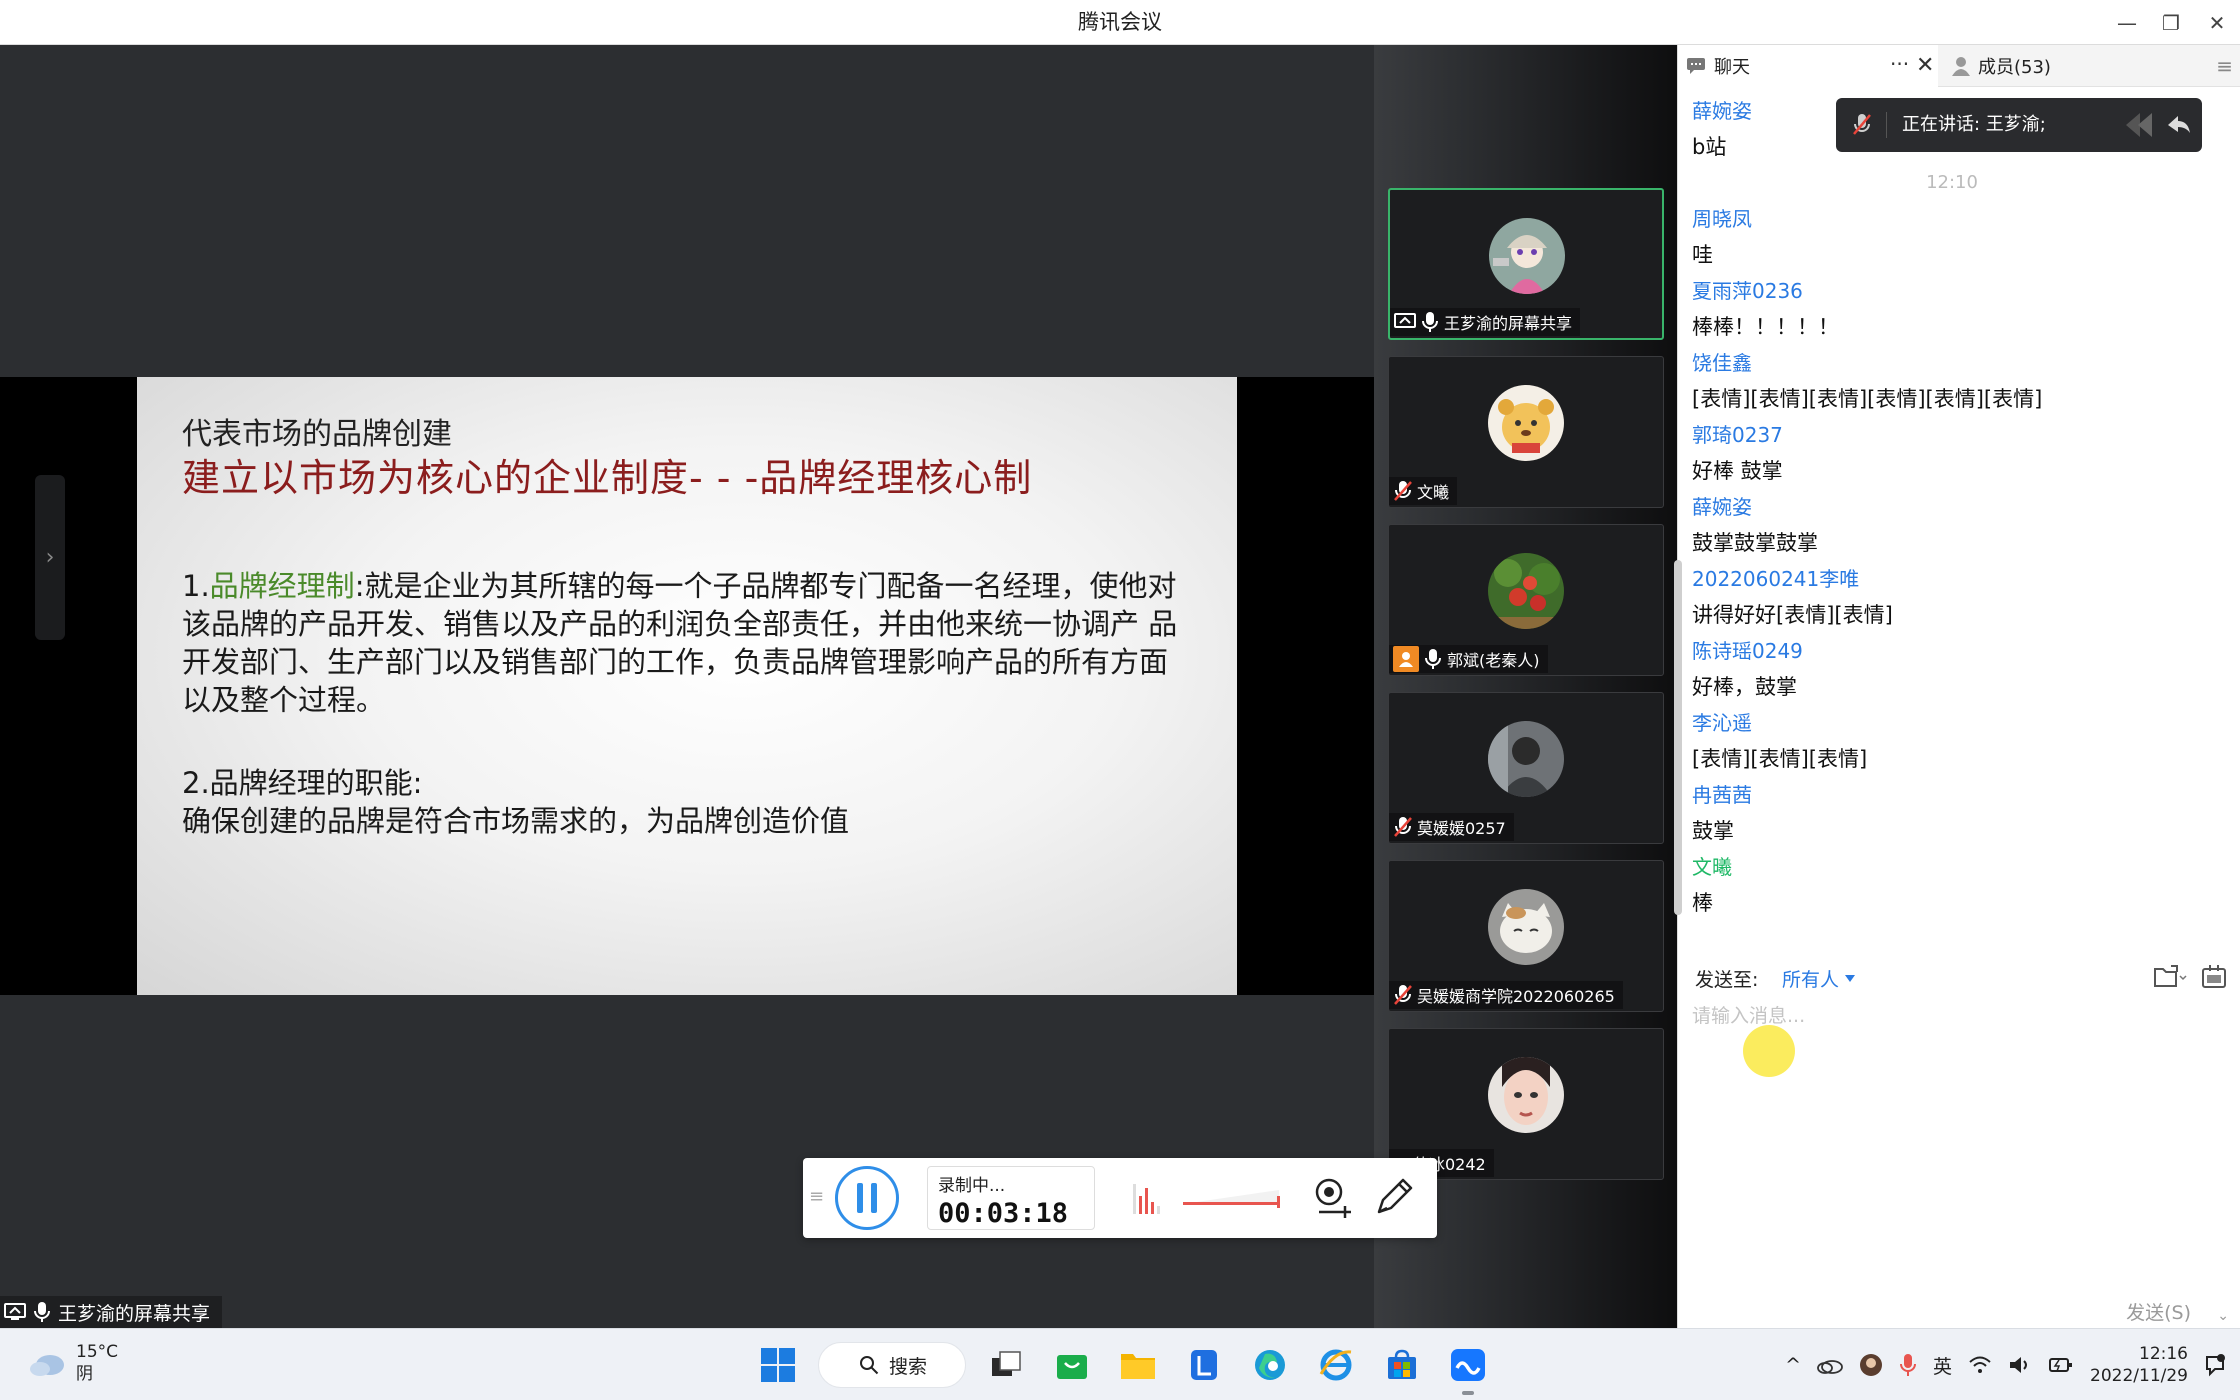 The height and width of the screenshot is (1400, 2240). Describe the element at coordinates (1942, 1365) in the screenshot. I see `ime-indicator: 英` at that location.